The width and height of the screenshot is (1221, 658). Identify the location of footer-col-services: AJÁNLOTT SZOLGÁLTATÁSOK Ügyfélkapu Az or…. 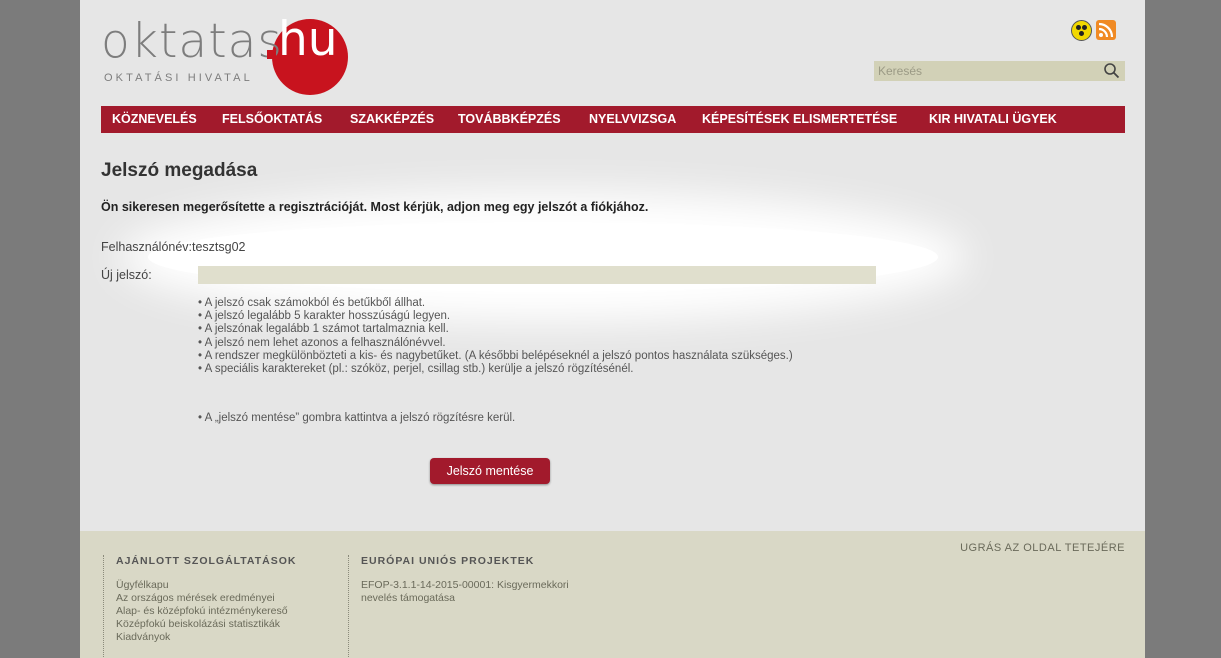
(222, 606).